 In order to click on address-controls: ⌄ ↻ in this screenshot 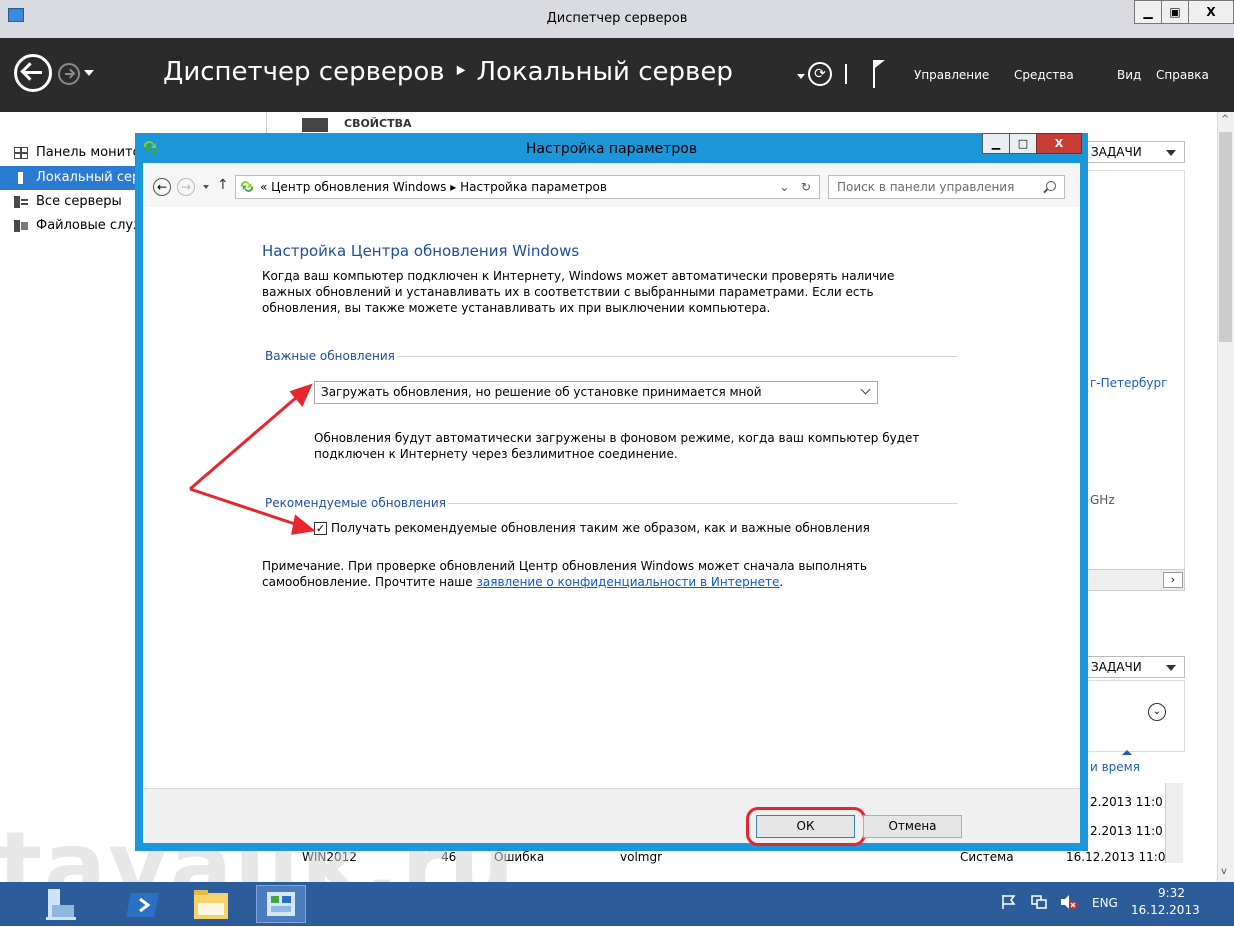, I will do `click(795, 187)`.